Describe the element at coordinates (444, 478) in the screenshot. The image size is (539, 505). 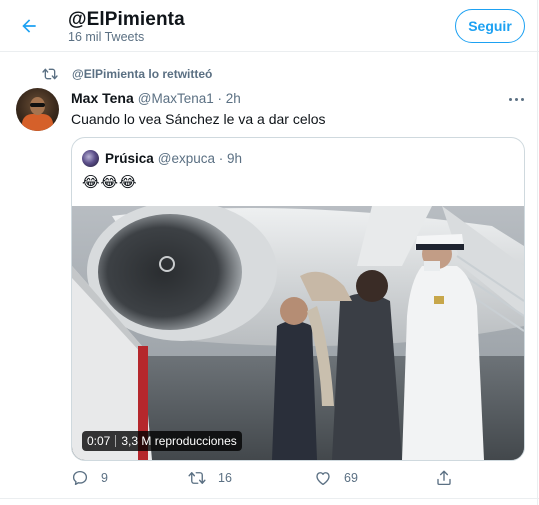
I see `share-icon` at that location.